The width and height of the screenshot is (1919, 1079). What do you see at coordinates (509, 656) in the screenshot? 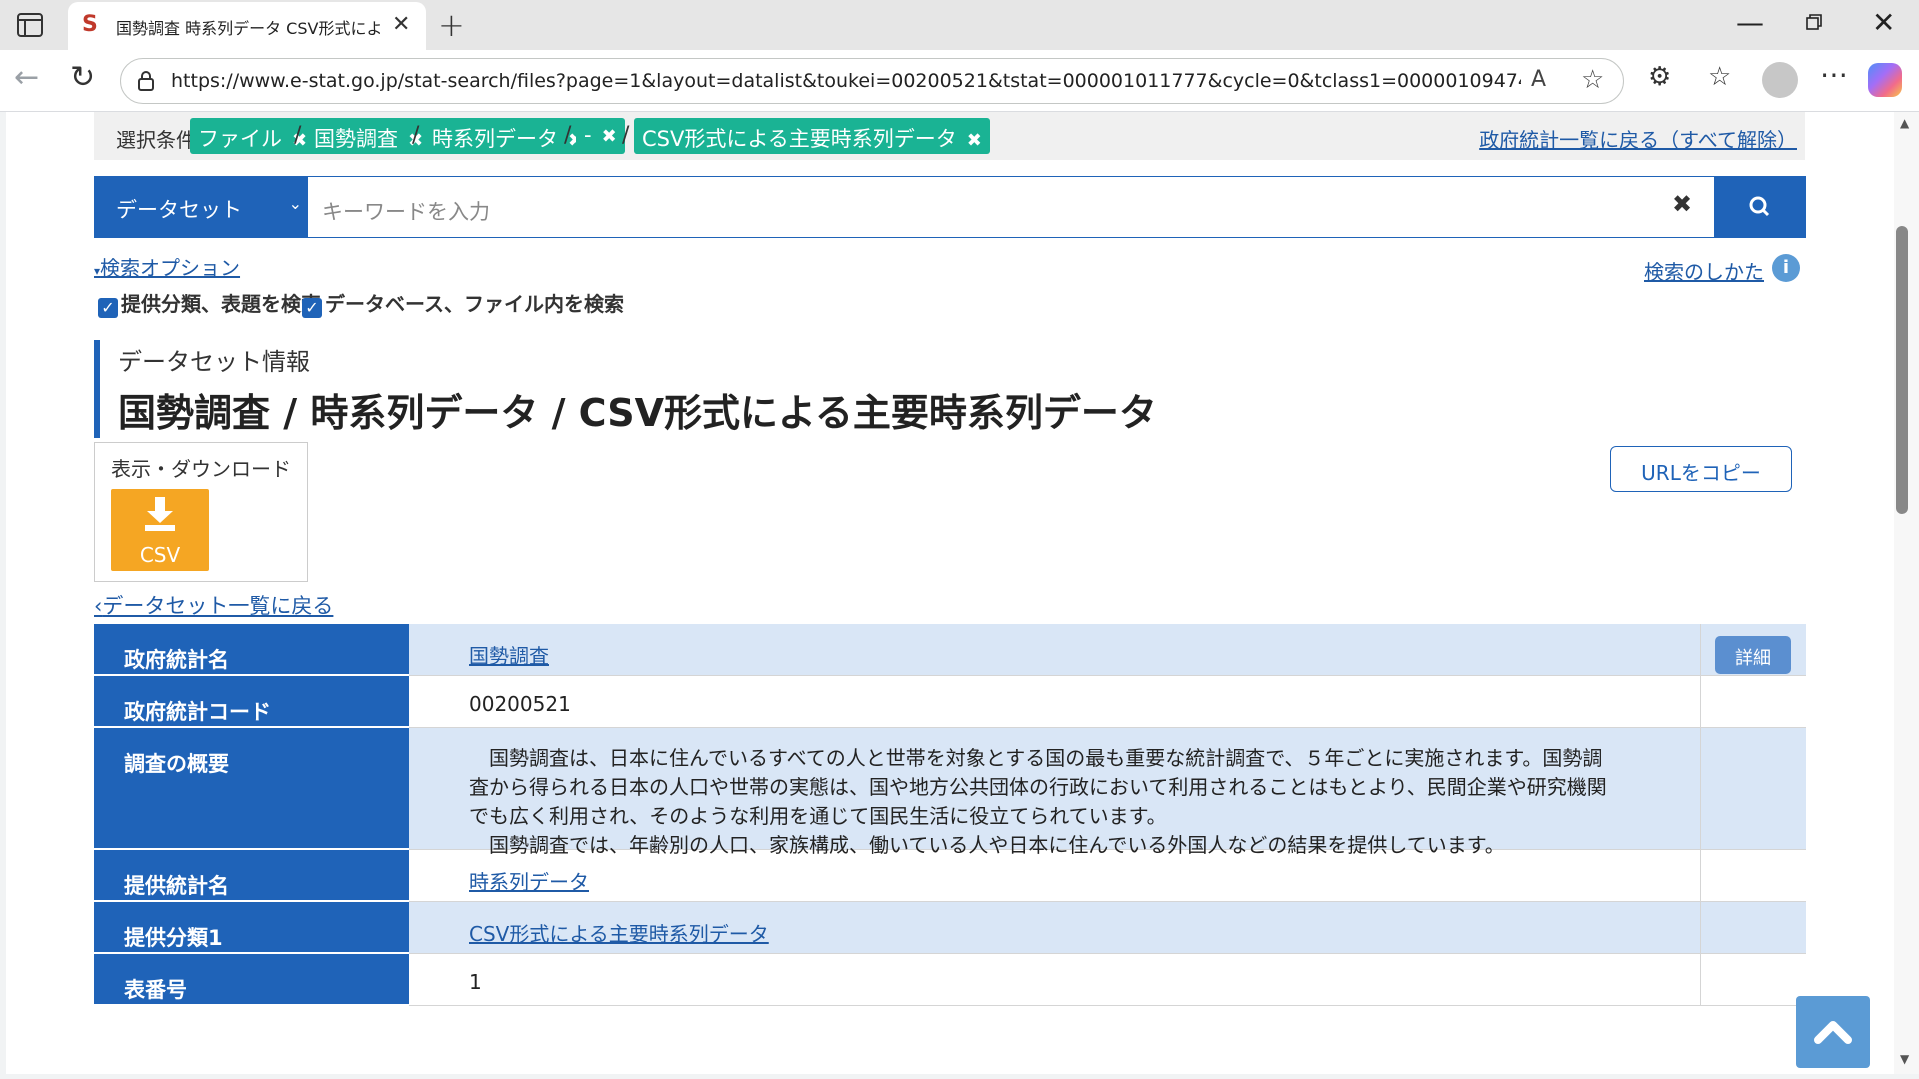
I see `stat-name-link: 国勢調査` at bounding box center [509, 656].